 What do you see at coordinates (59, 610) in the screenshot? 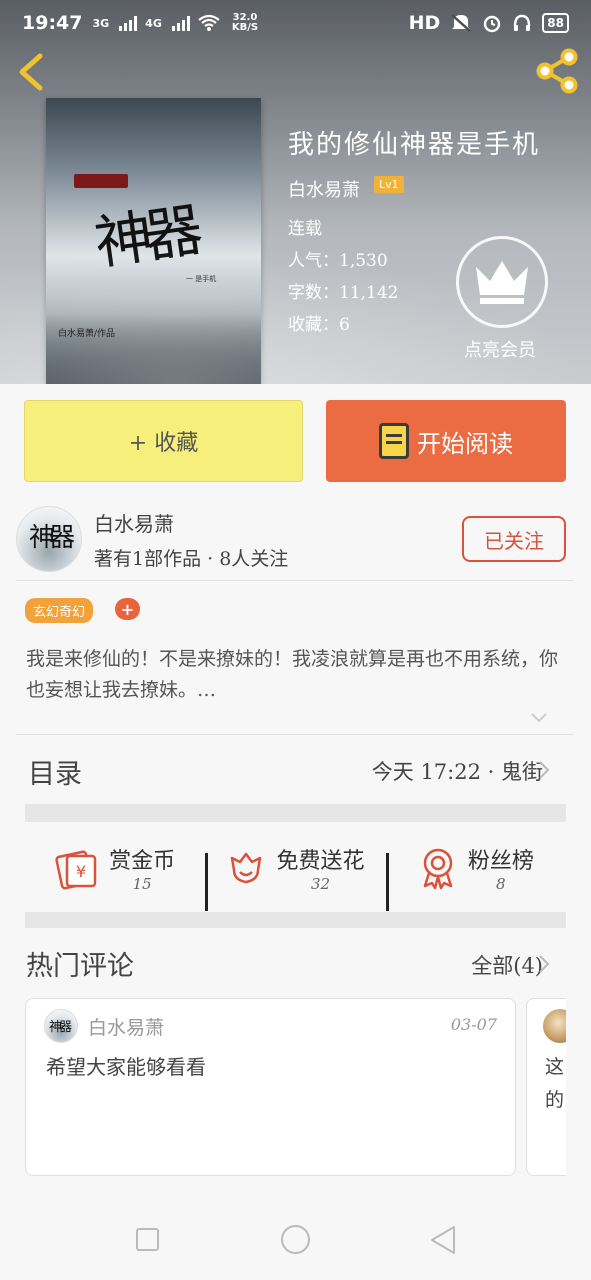
I see `genre-tag: 玄幻奇幻` at bounding box center [59, 610].